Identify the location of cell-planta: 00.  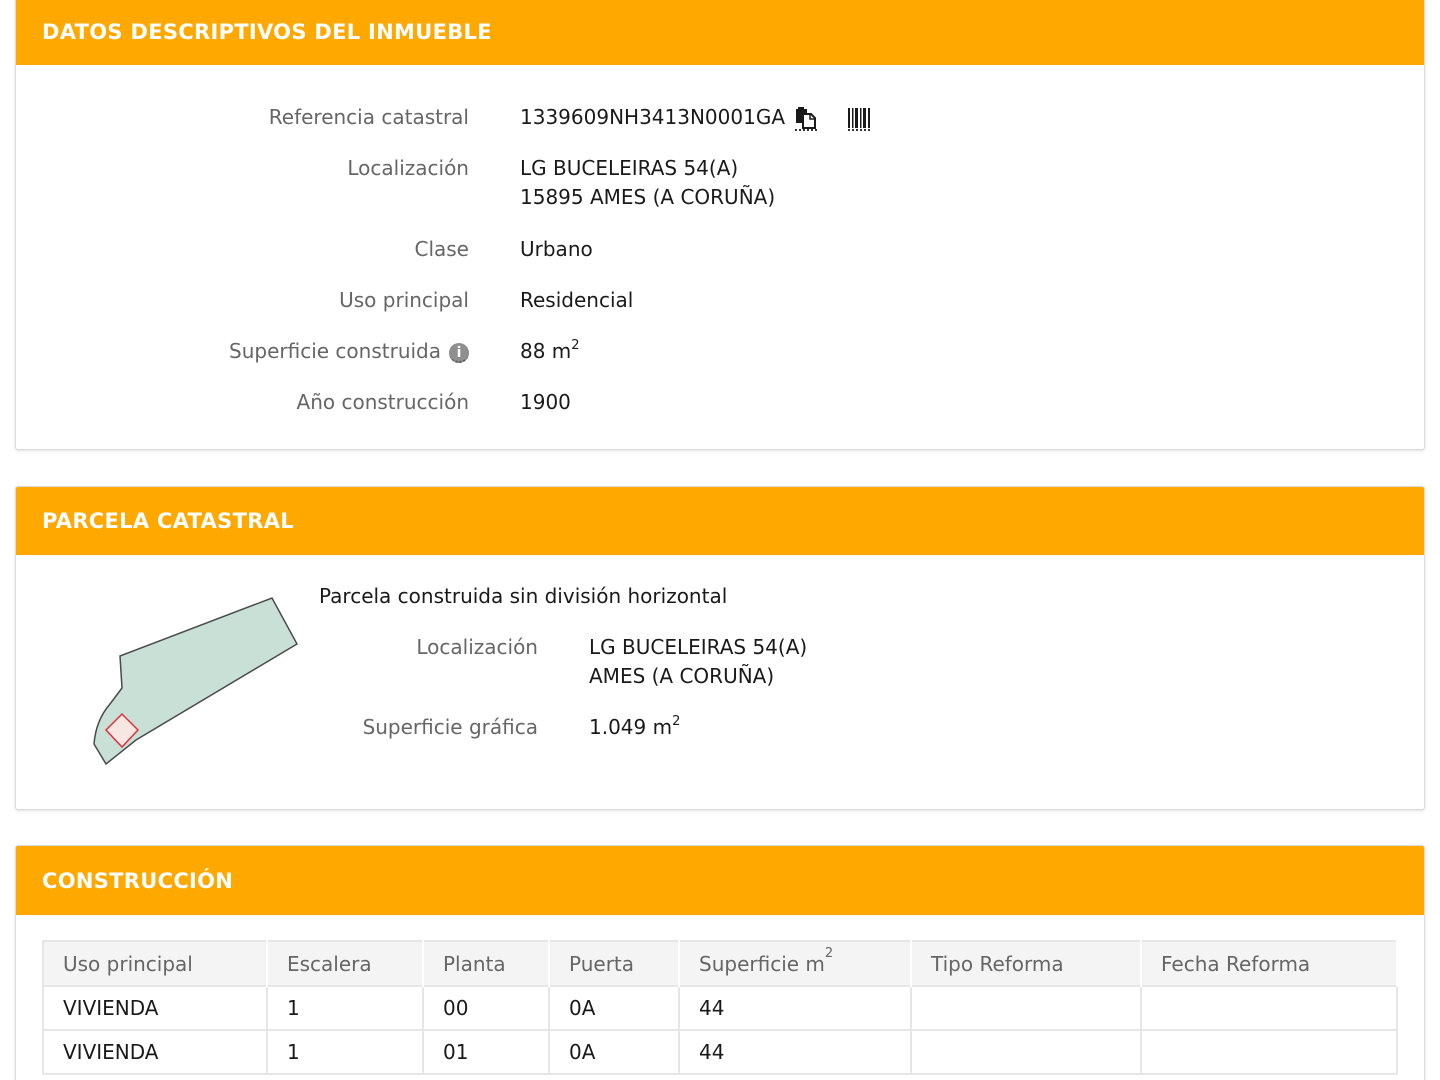
(486, 1007).